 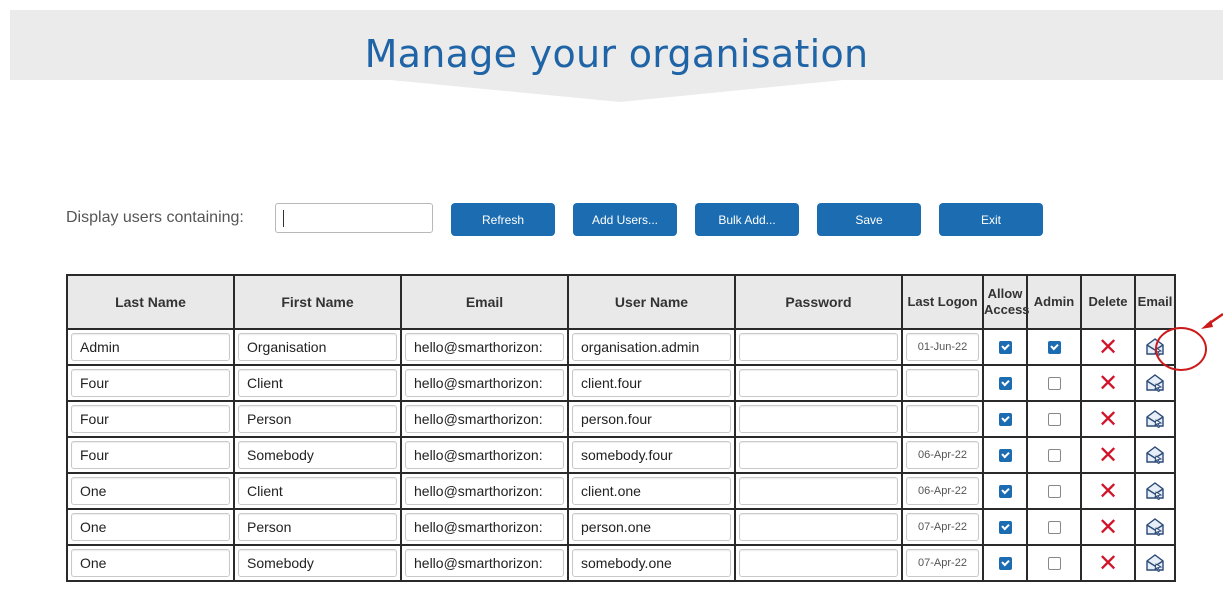 What do you see at coordinates (150, 347) in the screenshot?
I see `last-name-field: Admin` at bounding box center [150, 347].